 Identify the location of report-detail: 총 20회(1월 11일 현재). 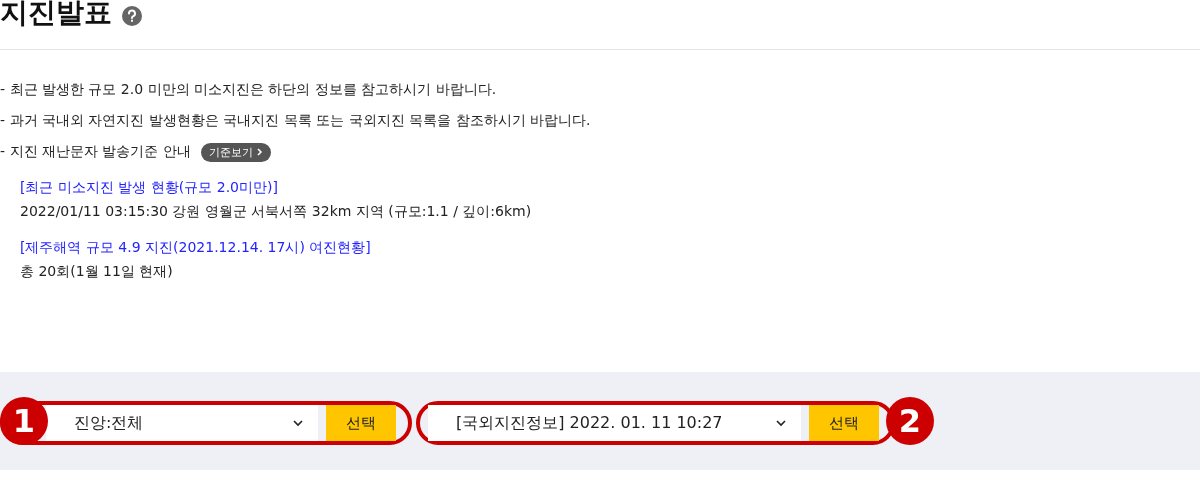
(97, 272).